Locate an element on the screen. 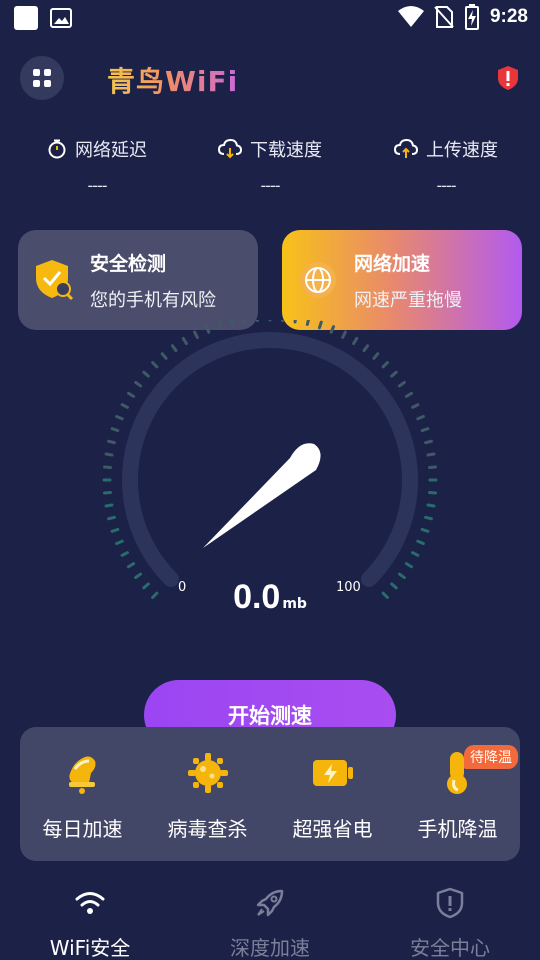 This screenshot has width=540, height=960. nav-label-deep-accelerate: 深度加速 is located at coordinates (270, 948).